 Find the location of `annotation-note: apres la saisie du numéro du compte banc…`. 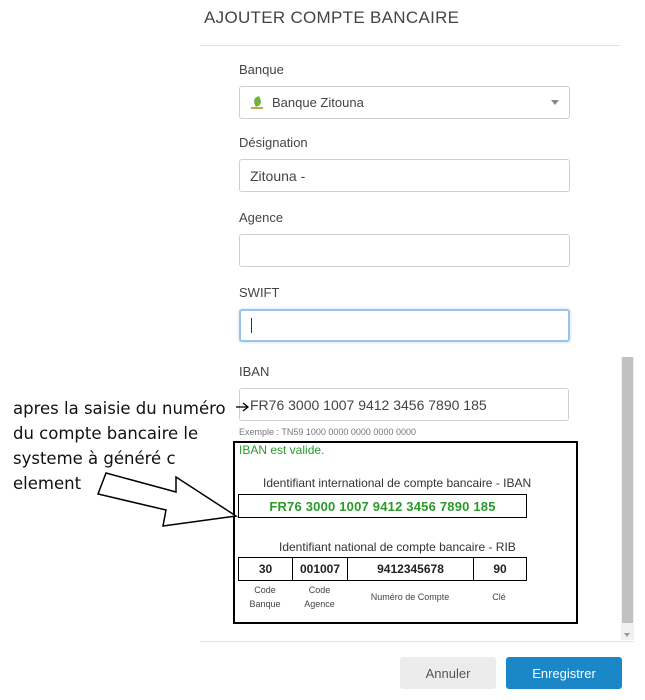

annotation-note: apres la saisie du numéro du compte banc… is located at coordinates (119, 446).